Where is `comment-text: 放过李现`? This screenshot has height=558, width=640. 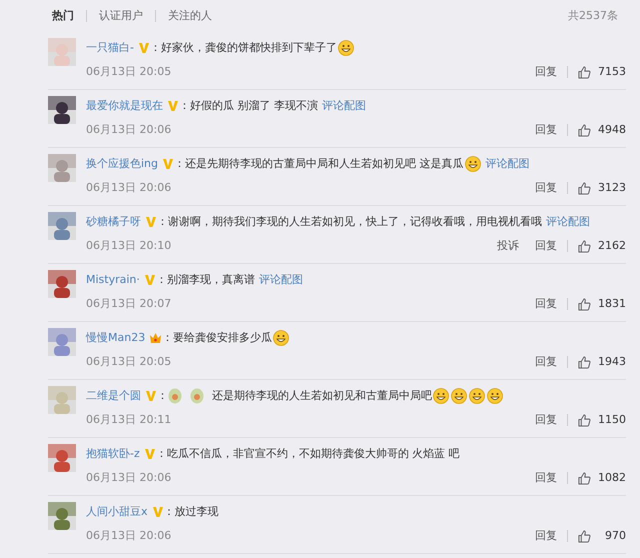
comment-text: 放过李现 is located at coordinates (196, 512).